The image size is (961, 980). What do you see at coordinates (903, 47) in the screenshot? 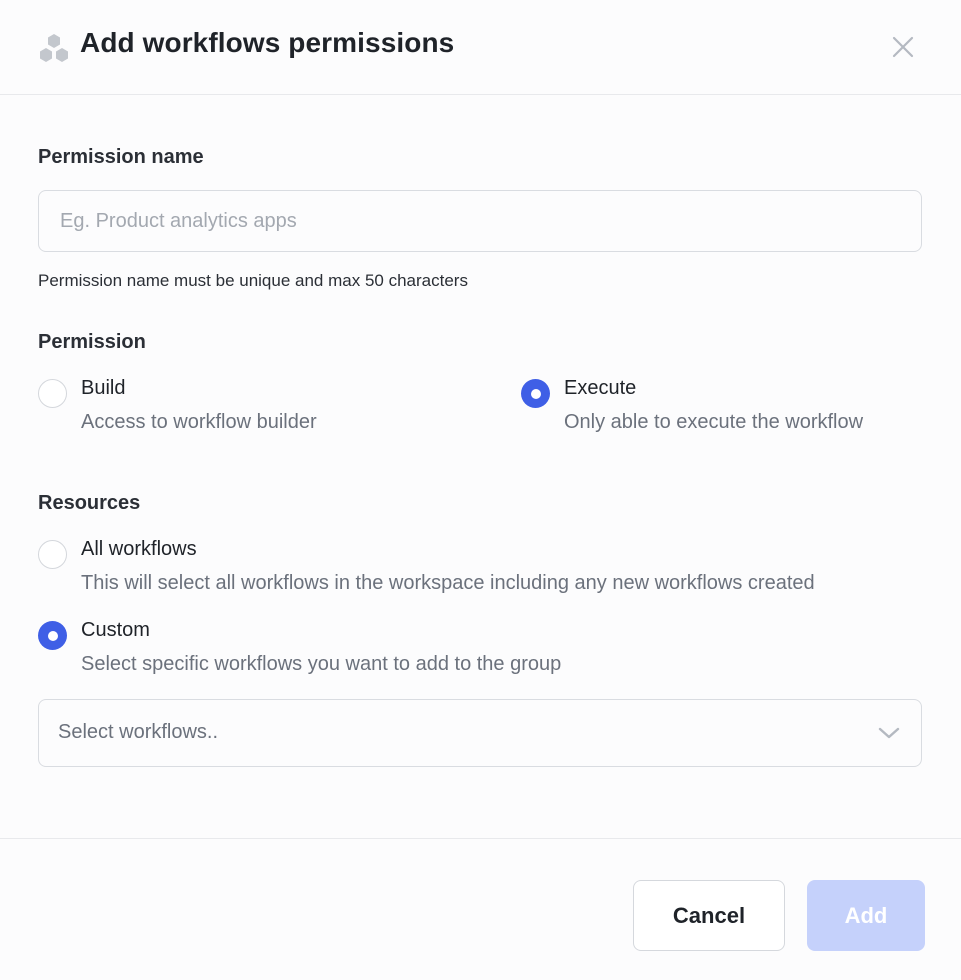
I see `close-icon` at bounding box center [903, 47].